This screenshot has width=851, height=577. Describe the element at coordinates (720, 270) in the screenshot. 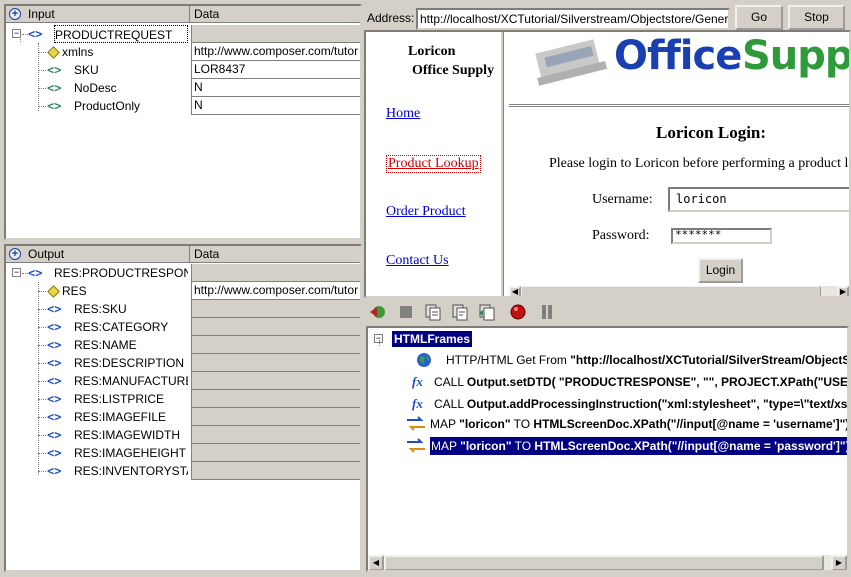

I see `login-button: Login` at that location.